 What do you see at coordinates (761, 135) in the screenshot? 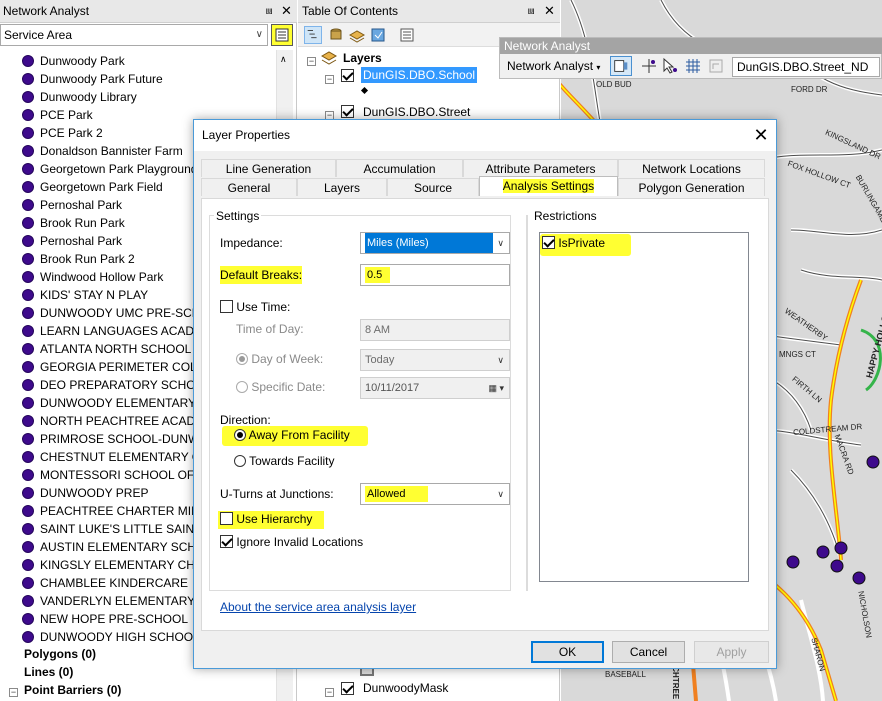
I see `dialog-close-button: ✕` at bounding box center [761, 135].